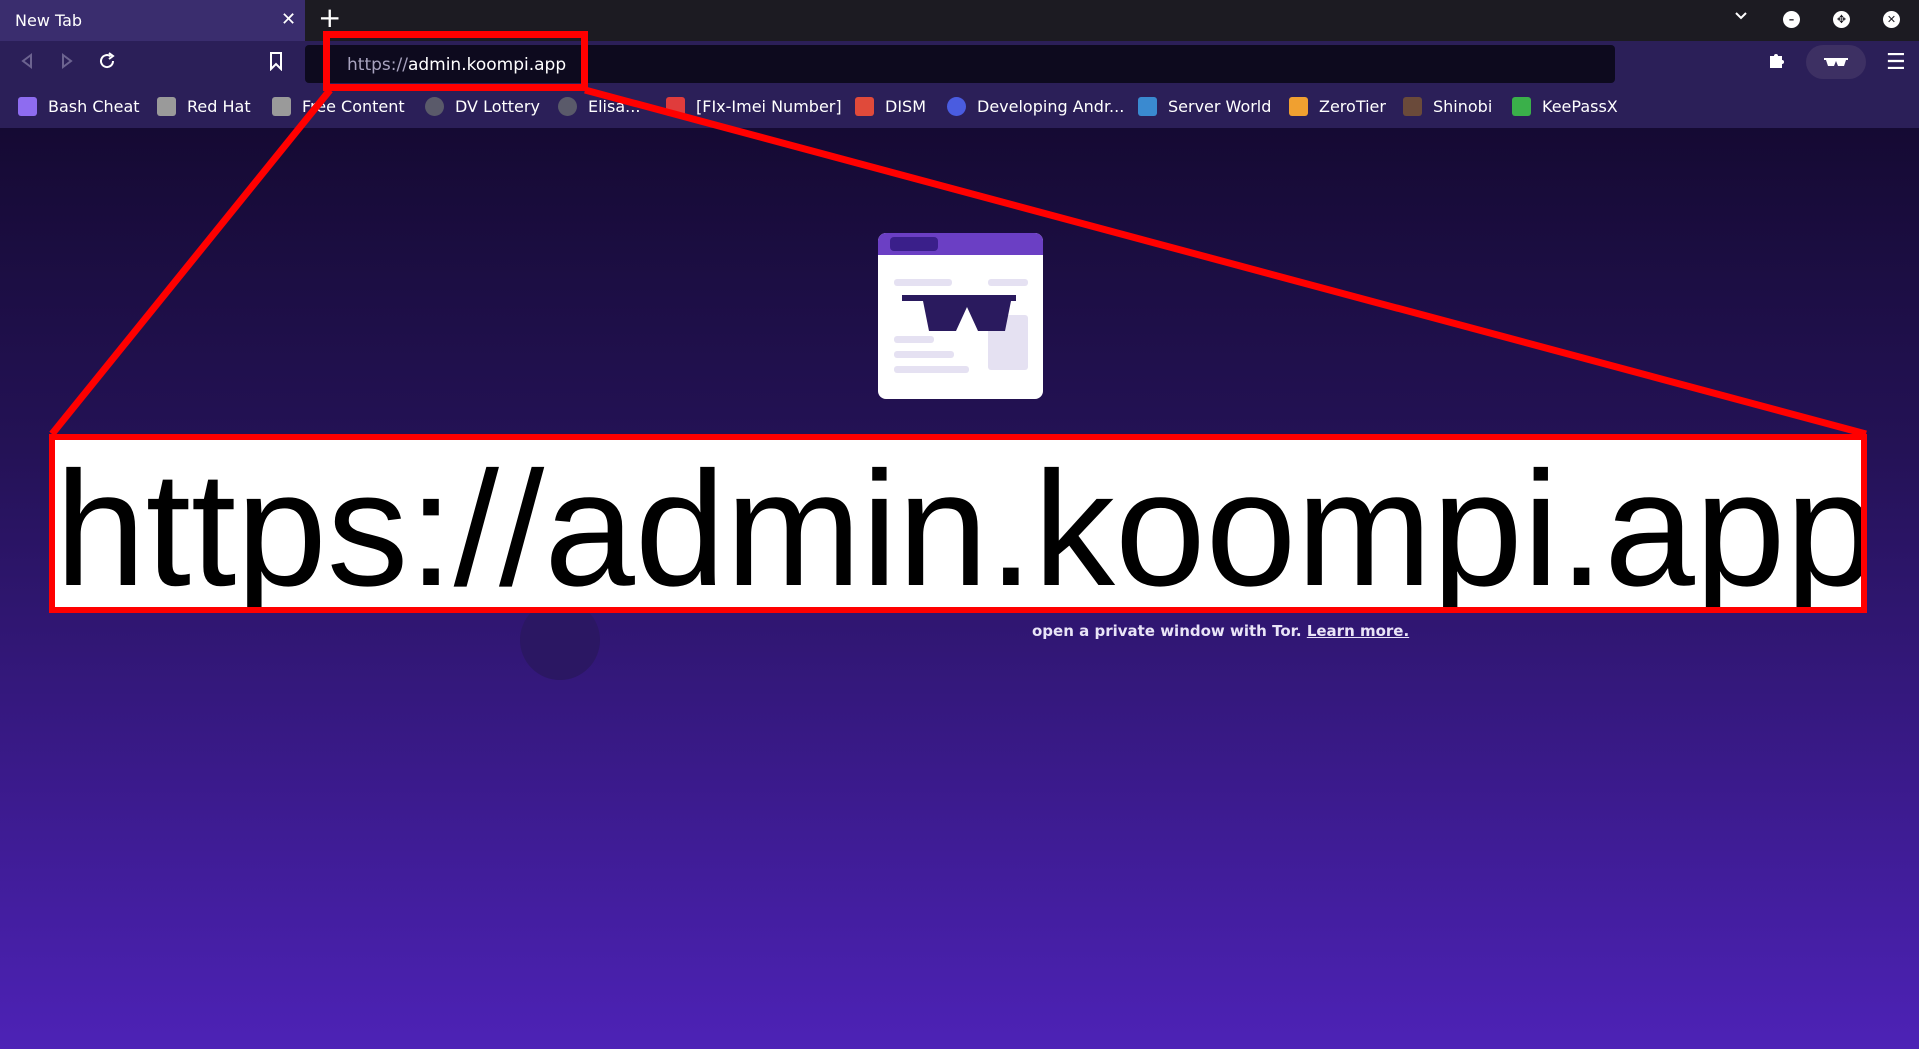 The image size is (1919, 1049). I want to click on app-menu-icon: ☰, so click(1896, 62).